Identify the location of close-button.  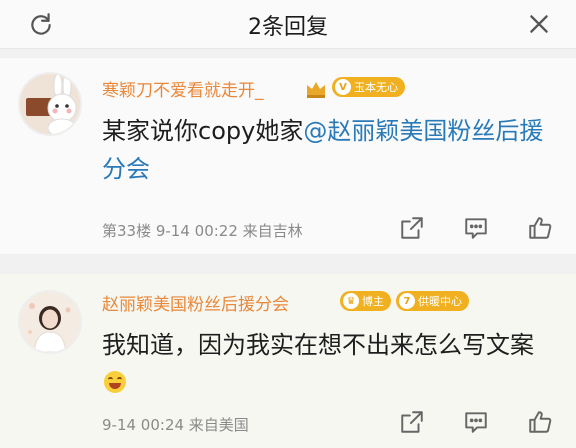
(539, 24).